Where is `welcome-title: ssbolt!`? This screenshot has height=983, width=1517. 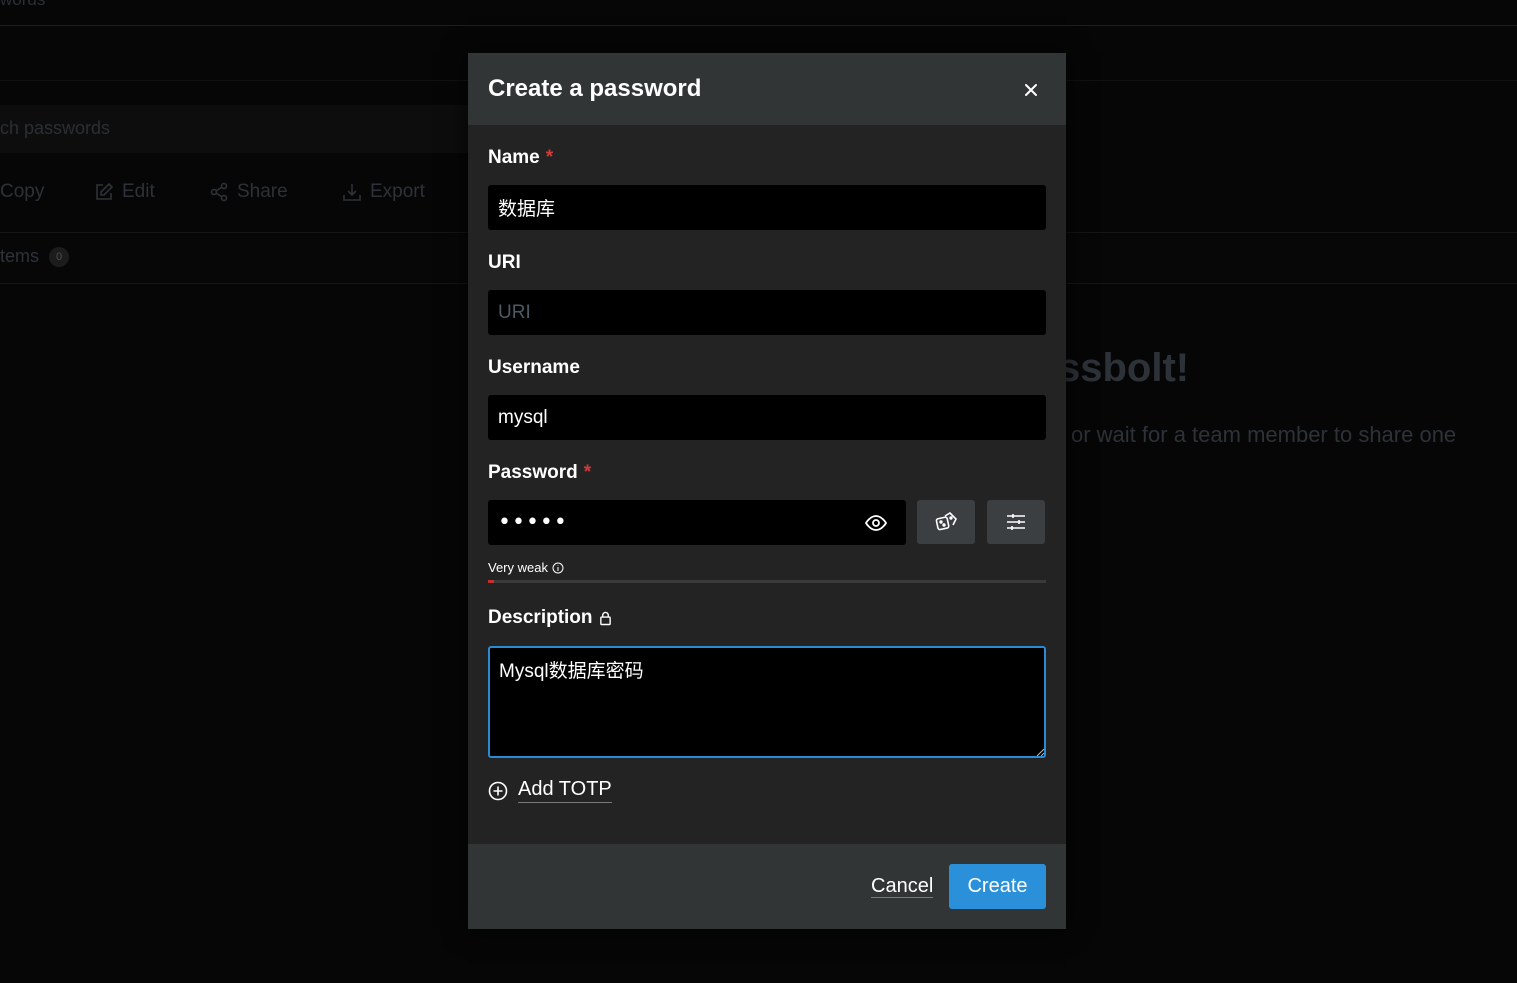 welcome-title: ssbolt! is located at coordinates (1124, 368).